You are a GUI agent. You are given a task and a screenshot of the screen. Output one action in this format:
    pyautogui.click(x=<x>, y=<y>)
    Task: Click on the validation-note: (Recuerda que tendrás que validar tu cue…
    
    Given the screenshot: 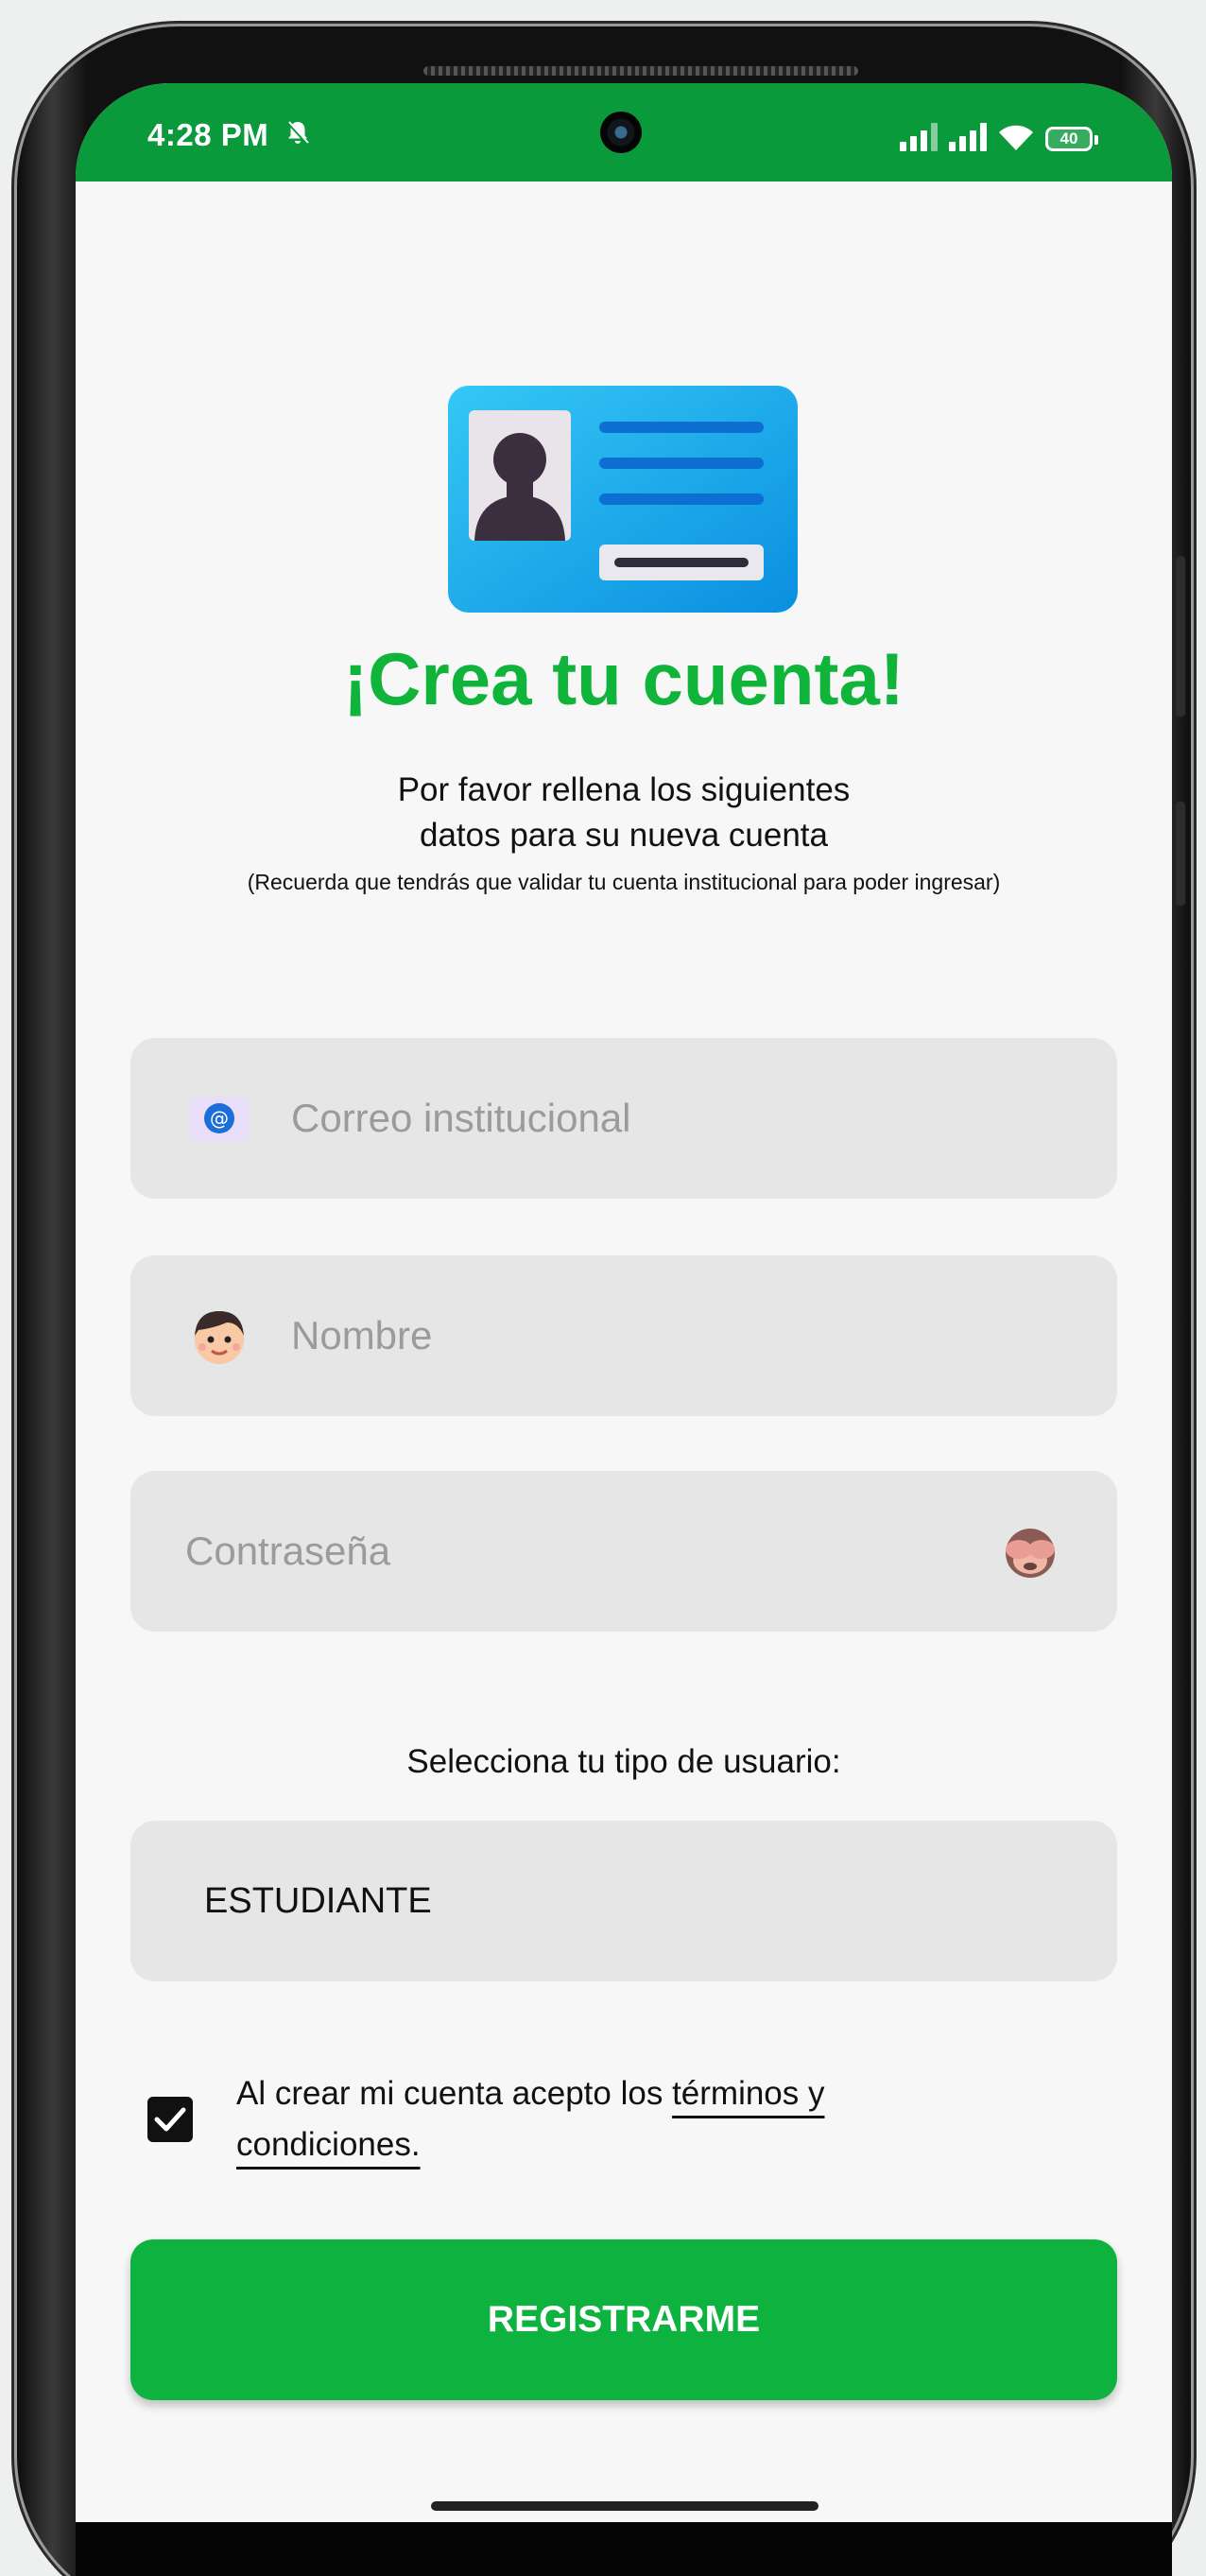 What is the action you would take?
    pyautogui.click(x=624, y=882)
    